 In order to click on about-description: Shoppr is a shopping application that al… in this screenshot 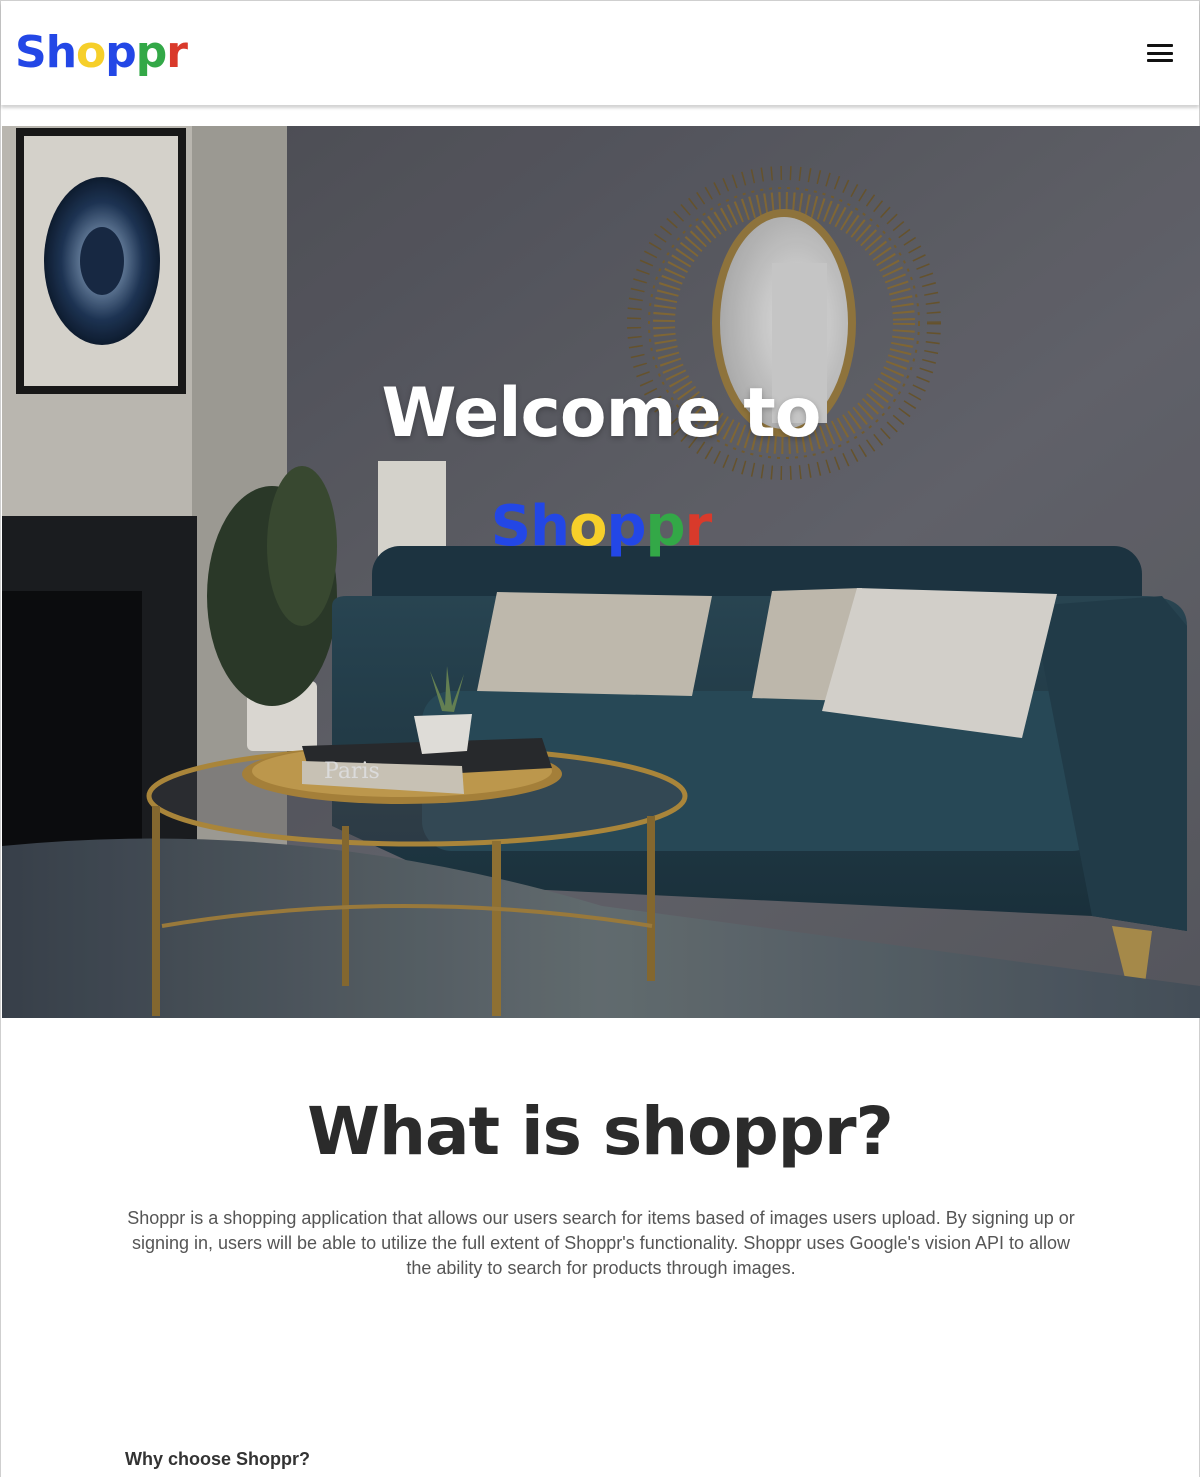, I will do `click(601, 1243)`.